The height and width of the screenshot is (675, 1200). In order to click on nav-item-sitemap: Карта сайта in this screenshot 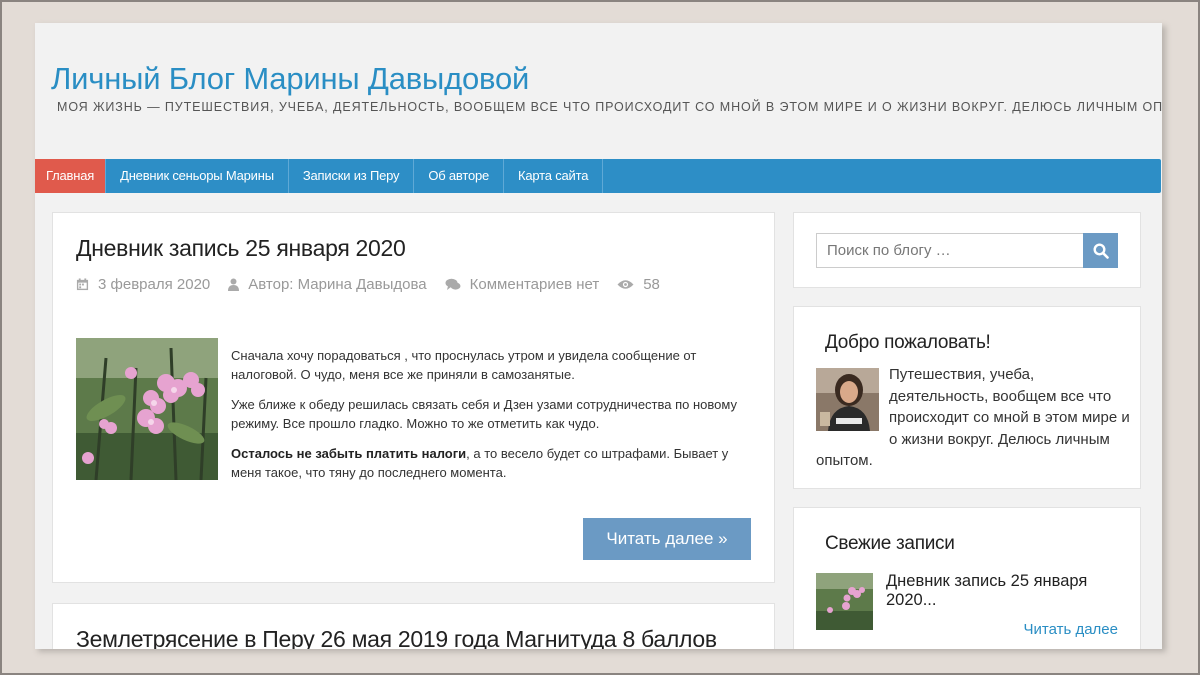, I will do `click(554, 176)`.